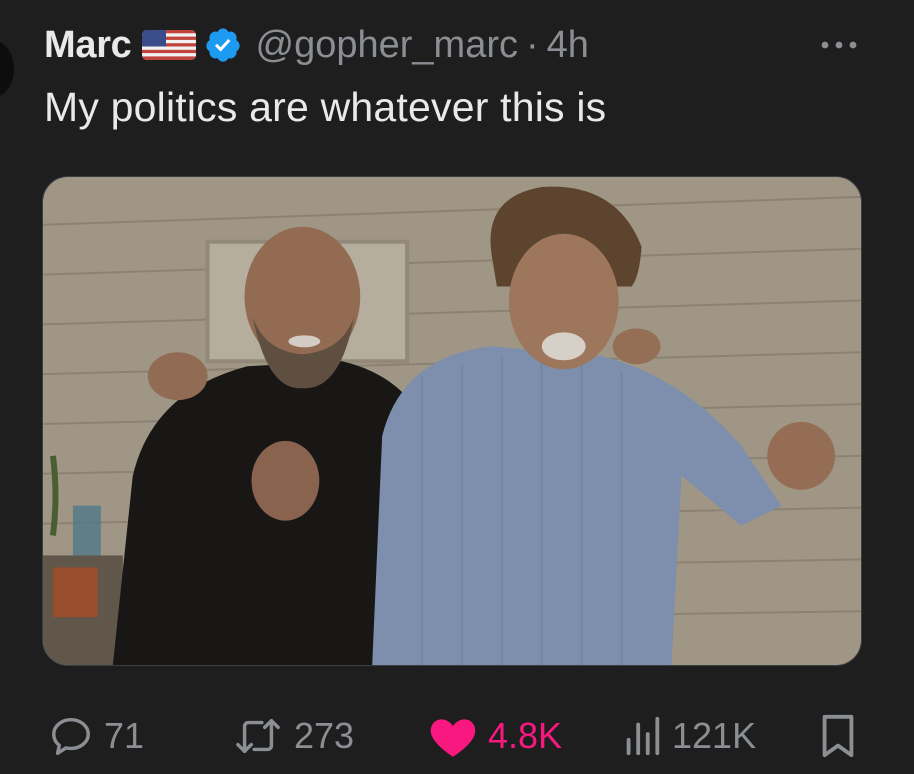 The height and width of the screenshot is (774, 914). I want to click on views-icon, so click(643, 736).